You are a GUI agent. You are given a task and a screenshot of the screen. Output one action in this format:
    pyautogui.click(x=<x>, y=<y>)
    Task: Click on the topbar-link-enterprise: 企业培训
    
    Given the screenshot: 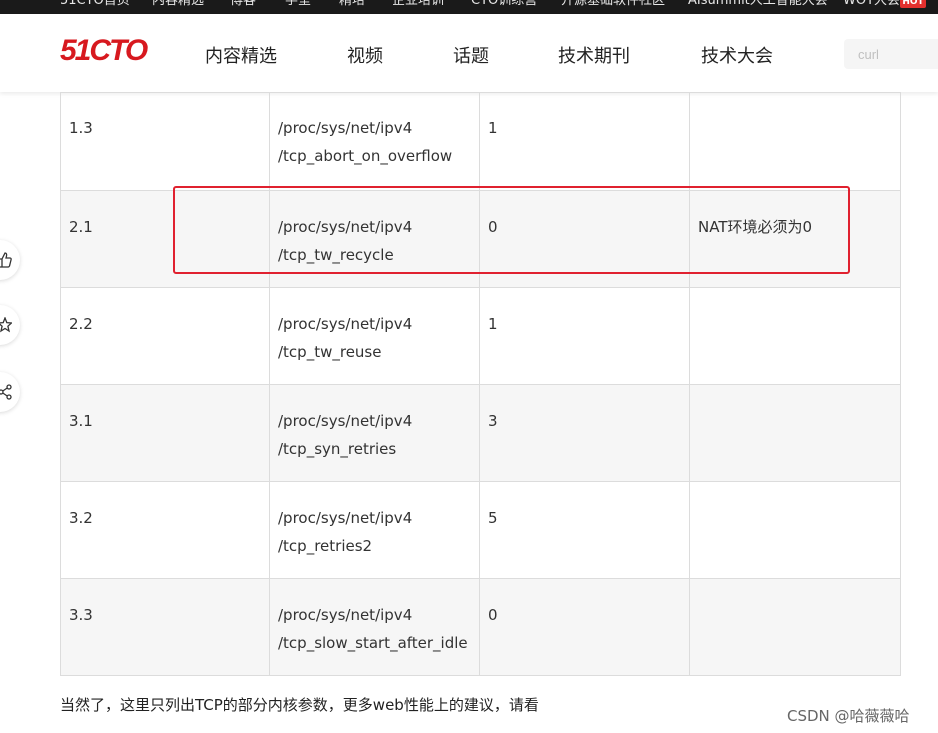 What is the action you would take?
    pyautogui.click(x=418, y=4)
    